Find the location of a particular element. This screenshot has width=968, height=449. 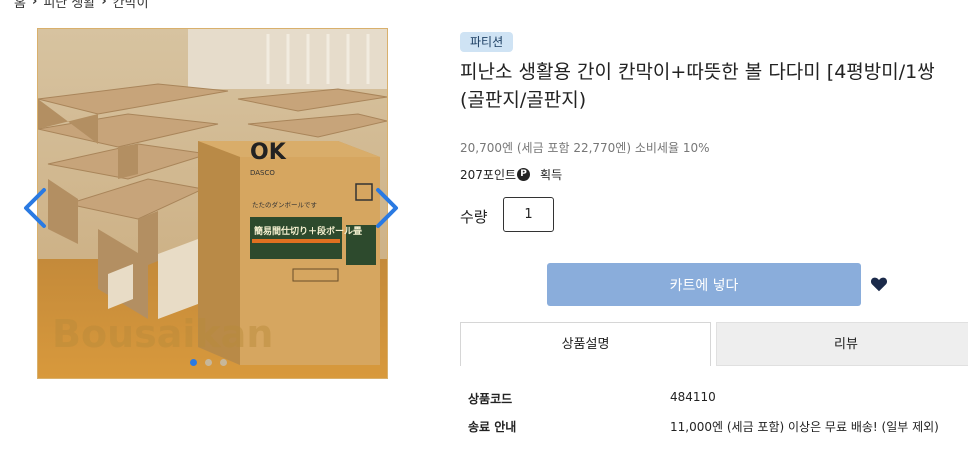

spec-key: 송료 안내 is located at coordinates (492, 427).